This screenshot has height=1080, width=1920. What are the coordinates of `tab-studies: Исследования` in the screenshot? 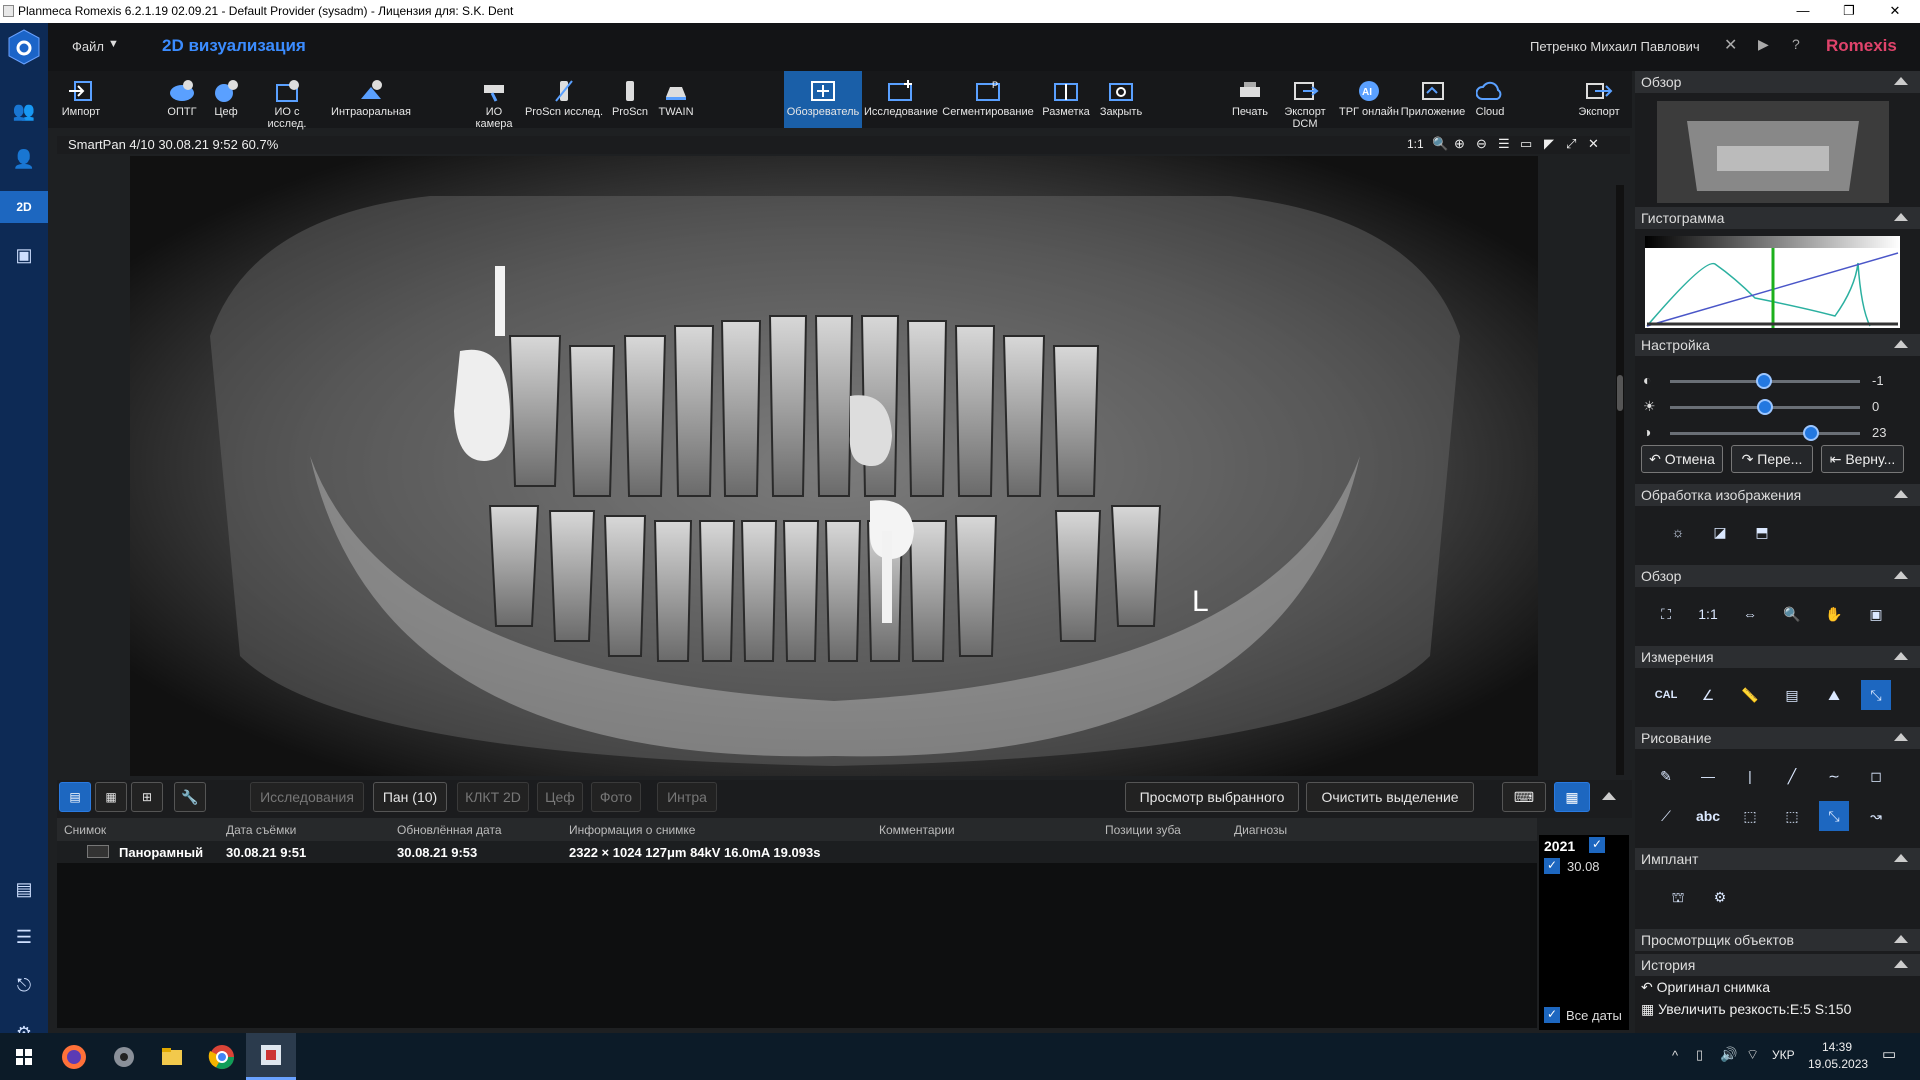 It's located at (307, 797).